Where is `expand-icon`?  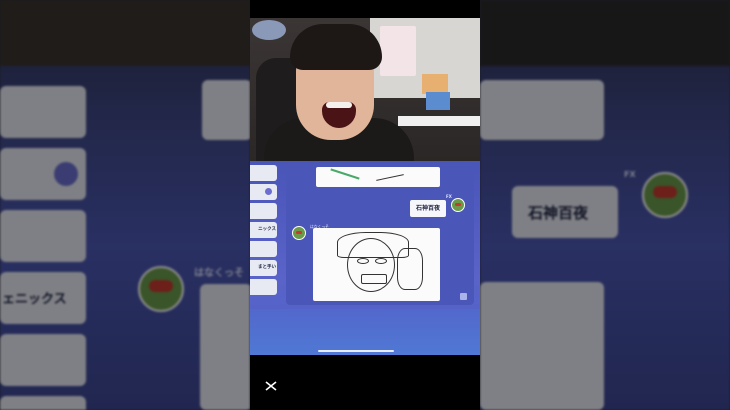 expand-icon is located at coordinates (463, 296).